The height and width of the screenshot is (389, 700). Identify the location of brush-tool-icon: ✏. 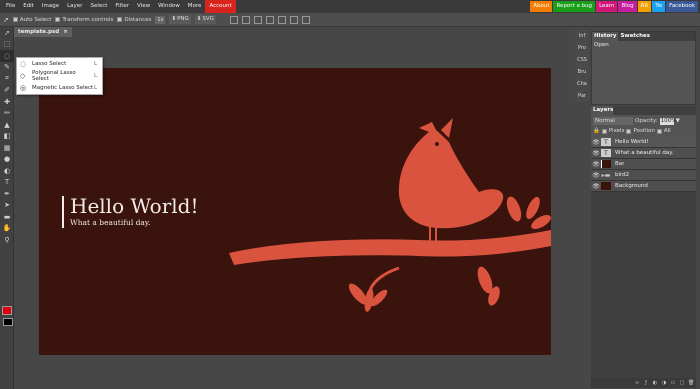
(7, 114).